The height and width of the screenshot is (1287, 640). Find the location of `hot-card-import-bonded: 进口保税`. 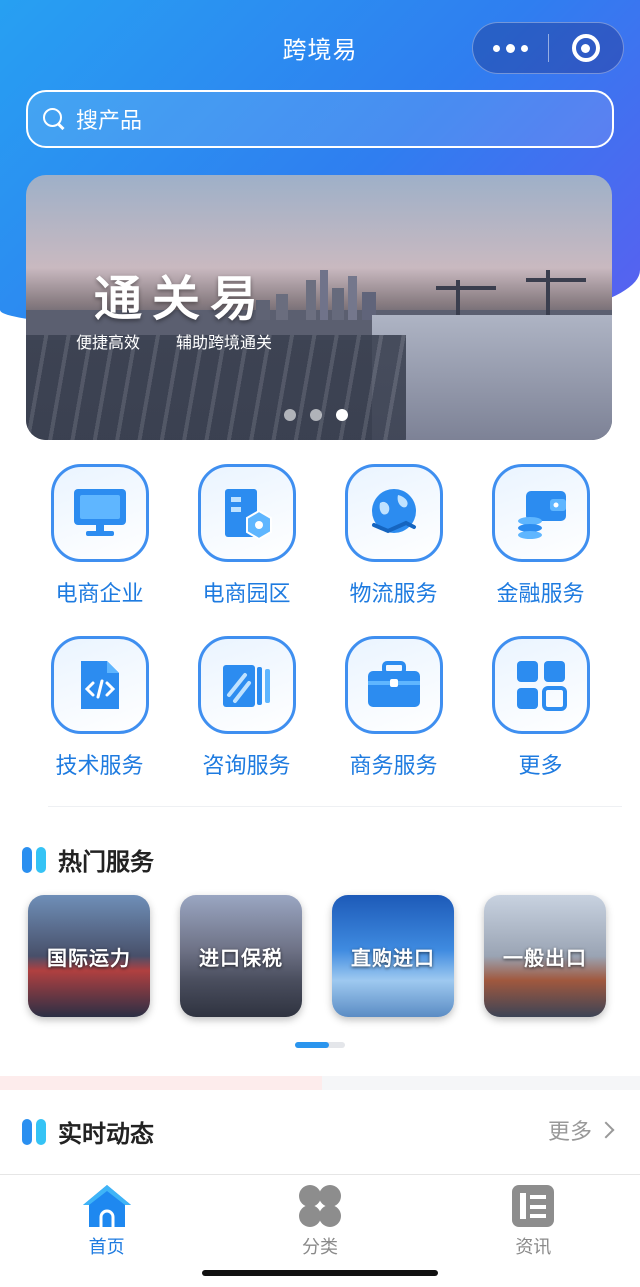

hot-card-import-bonded: 进口保税 is located at coordinates (241, 956).